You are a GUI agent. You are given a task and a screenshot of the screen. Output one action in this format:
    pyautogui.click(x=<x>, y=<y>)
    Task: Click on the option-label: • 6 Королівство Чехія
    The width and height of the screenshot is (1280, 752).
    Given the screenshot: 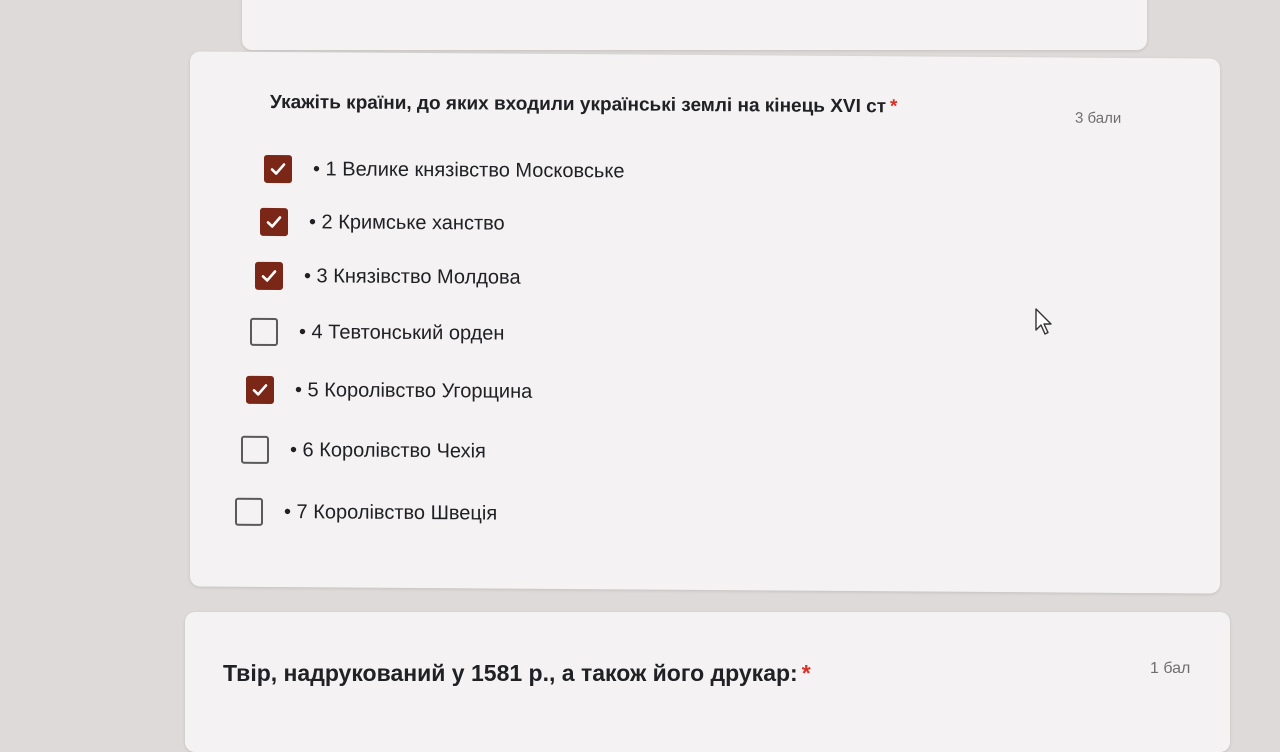 What is the action you would take?
    pyautogui.click(x=388, y=450)
    